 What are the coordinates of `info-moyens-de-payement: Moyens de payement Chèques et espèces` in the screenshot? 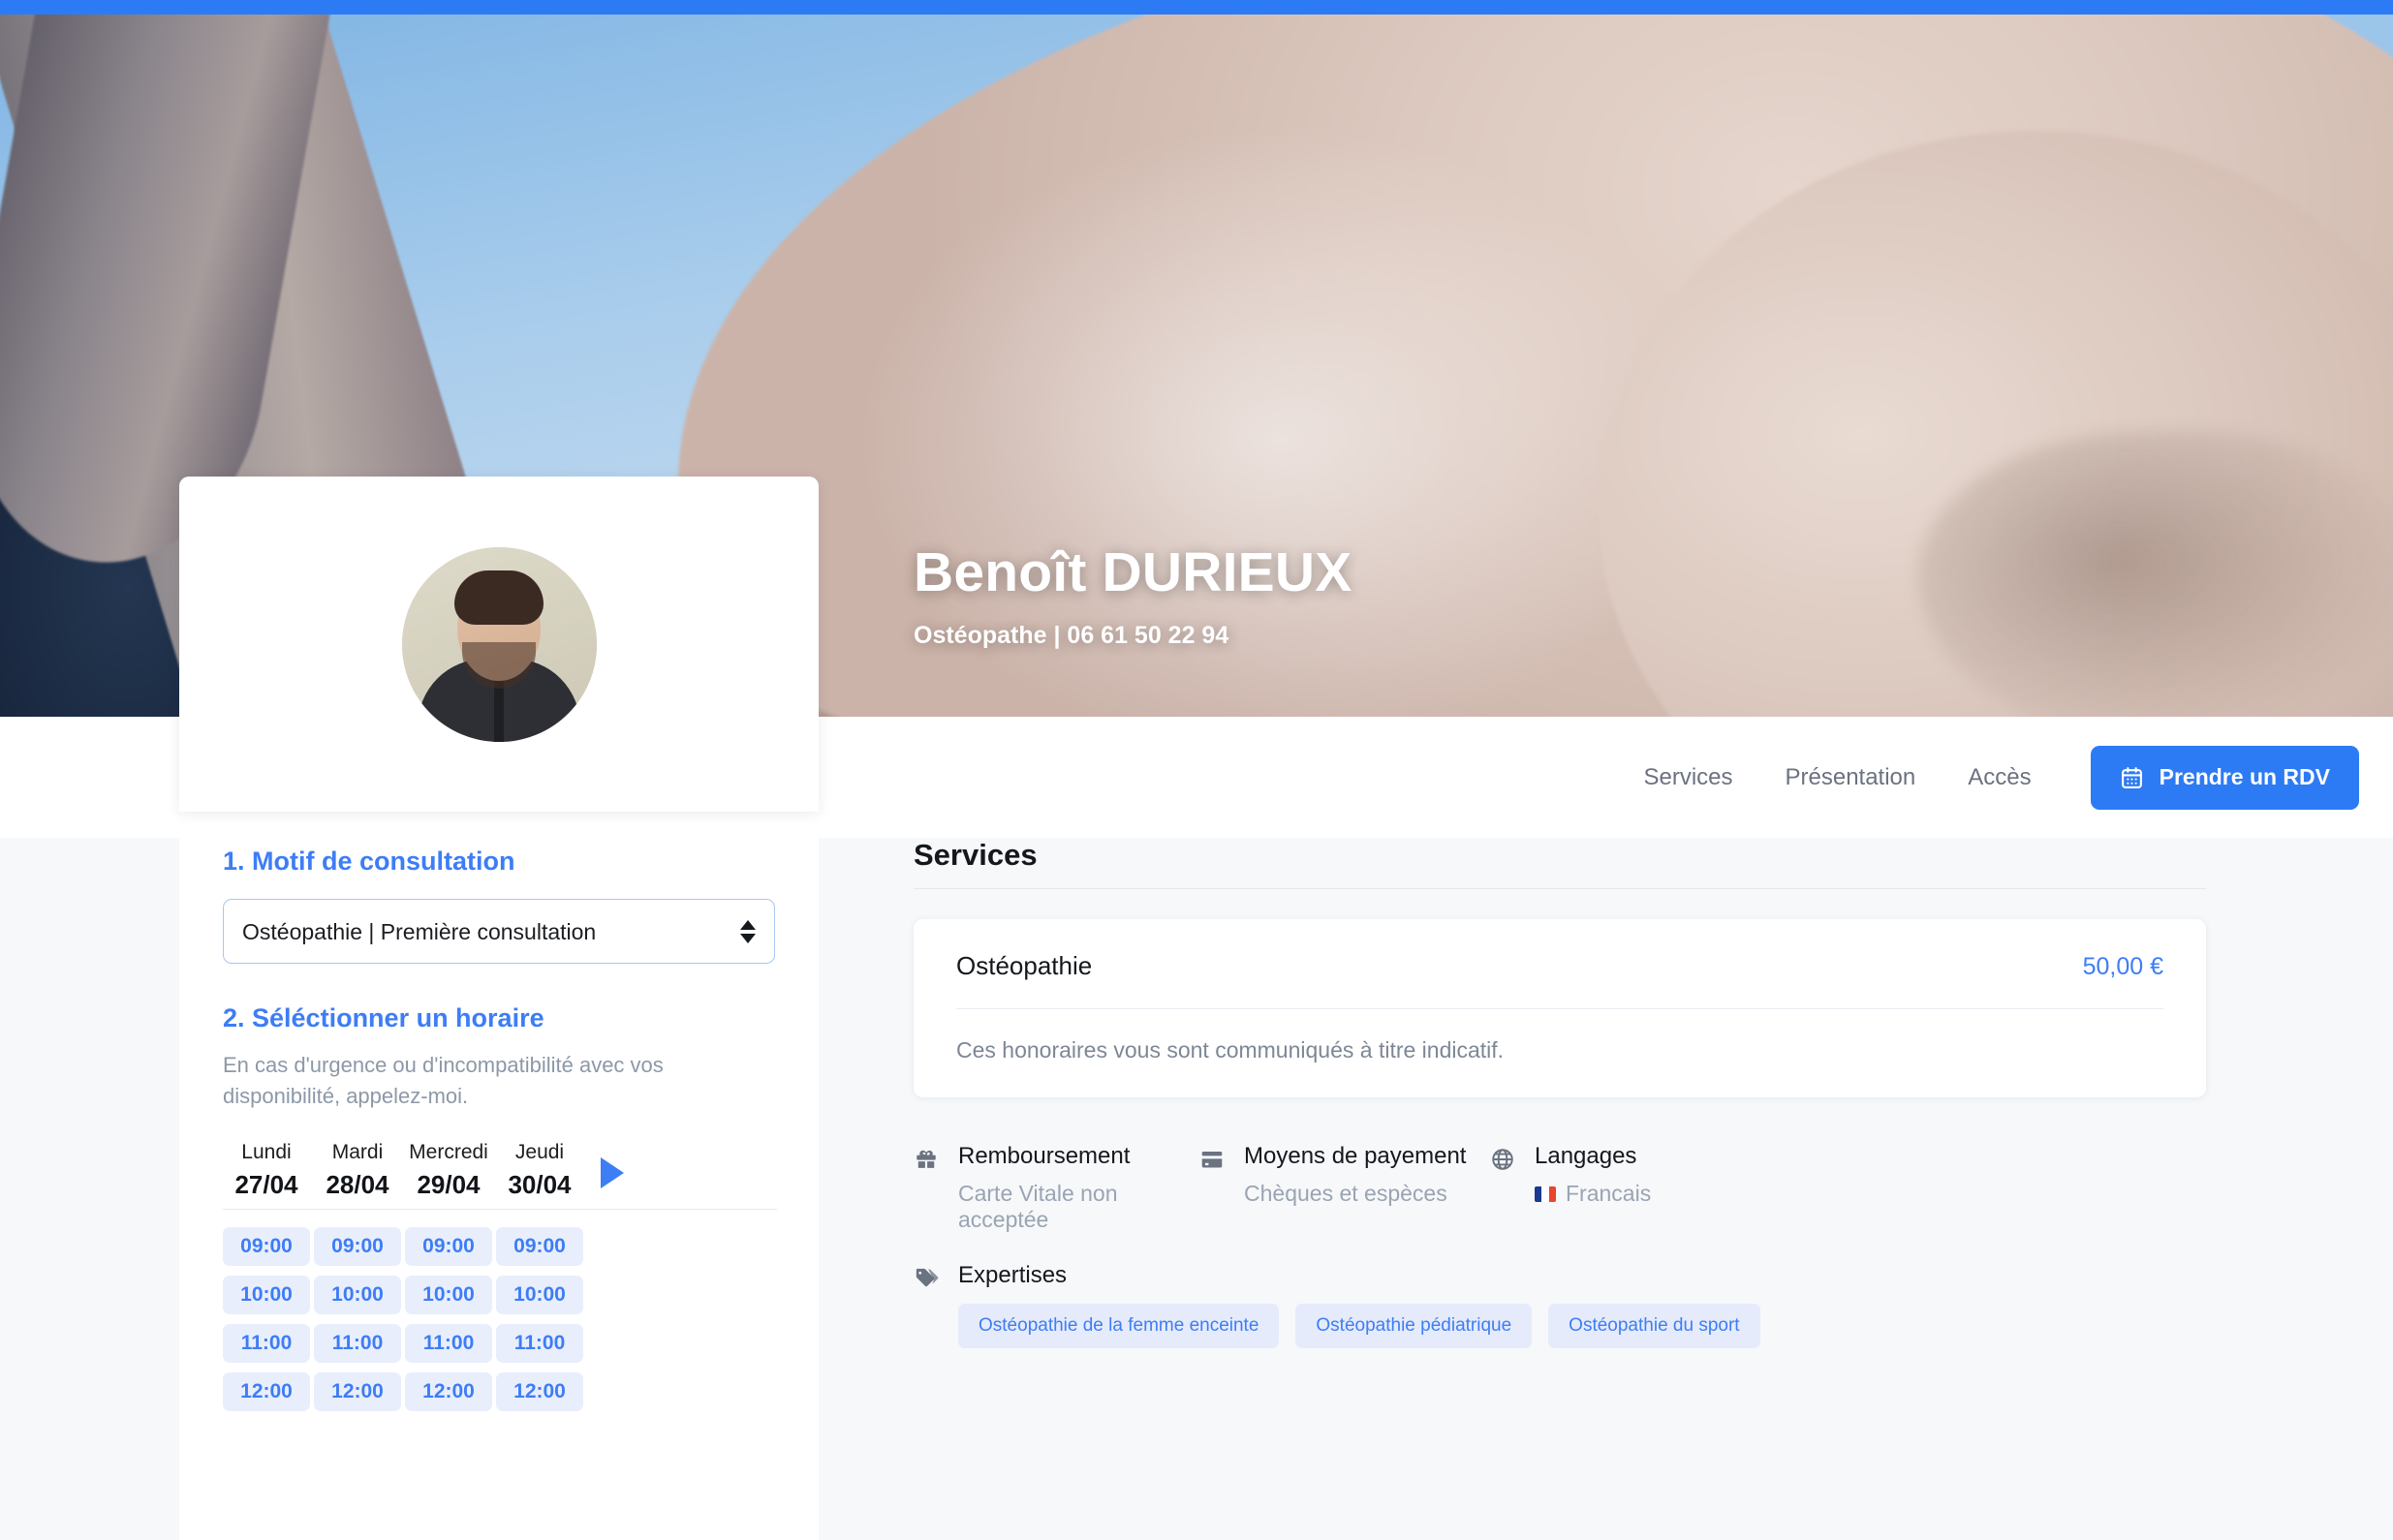 It's located at (1344, 1188).